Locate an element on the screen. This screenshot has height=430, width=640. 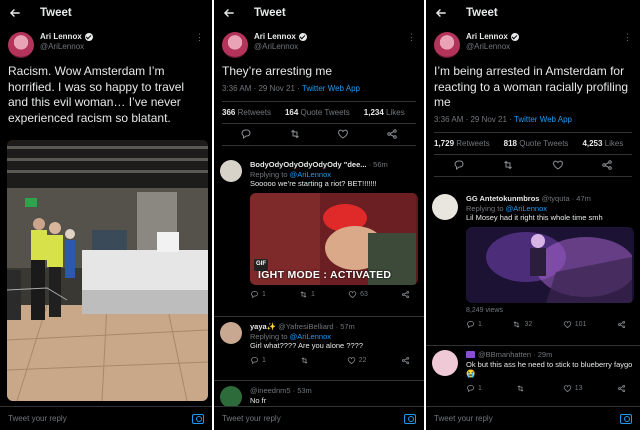
tweet-text: They’re arresting me is located at coordinates (277, 71).